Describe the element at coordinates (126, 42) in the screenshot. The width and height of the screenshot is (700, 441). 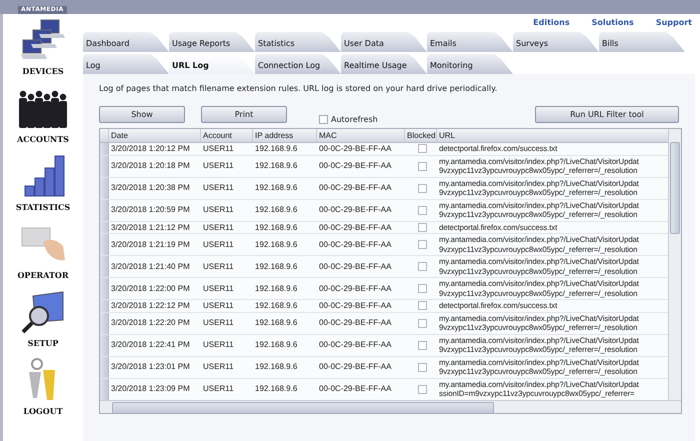
I see `tab: Dashboard` at that location.